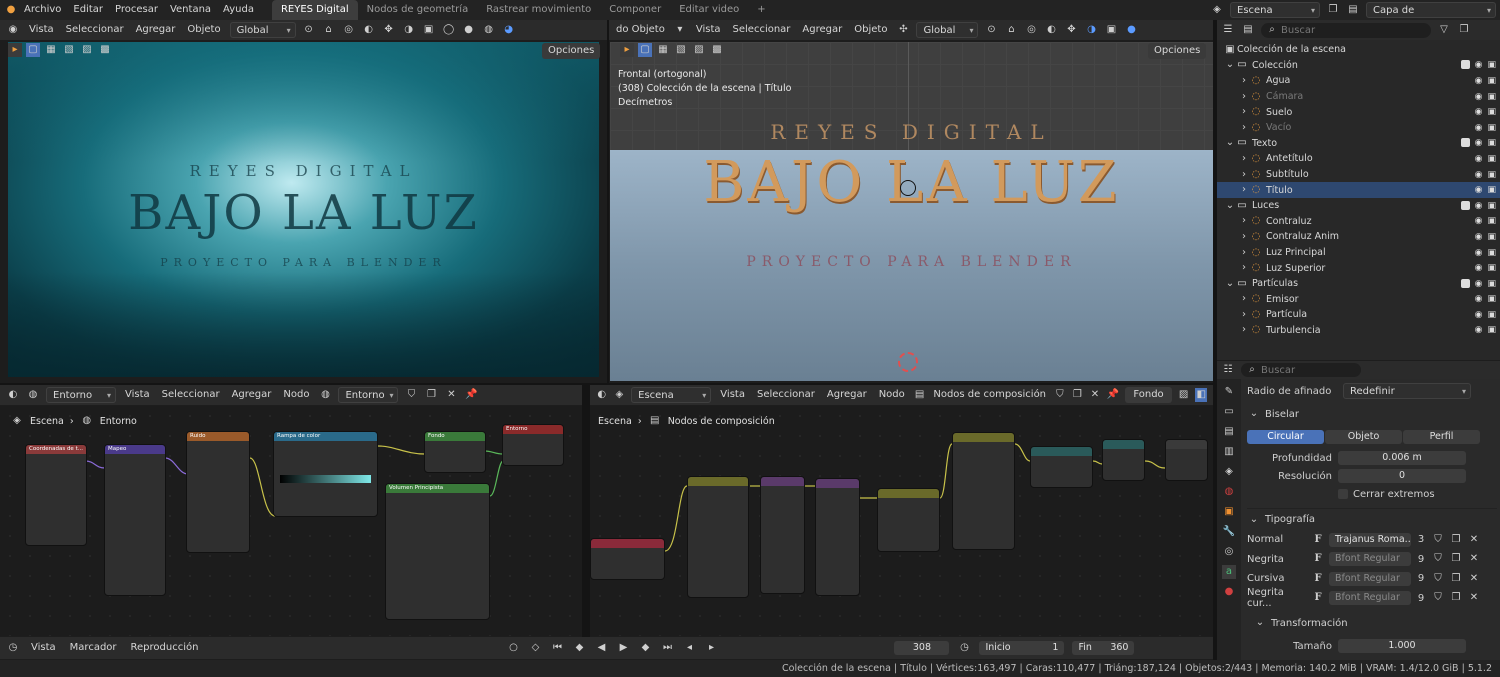 Image resolution: width=1500 pixels, height=677 pixels. Describe the element at coordinates (1358, 206) in the screenshot. I see `outliner-item: ⌄ ▭ Luces ◉ ▣` at that location.